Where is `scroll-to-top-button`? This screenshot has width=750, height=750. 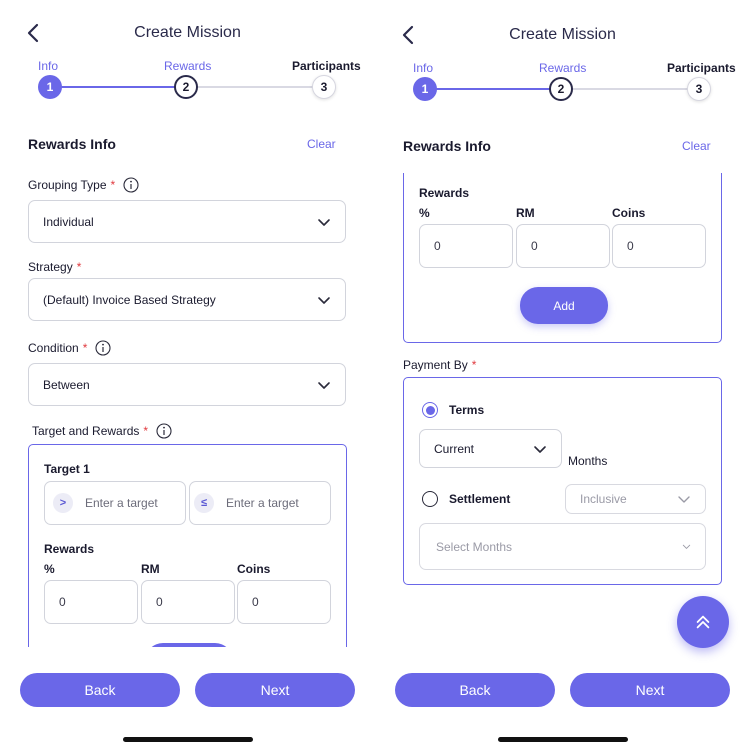
scroll-to-top-button is located at coordinates (703, 622).